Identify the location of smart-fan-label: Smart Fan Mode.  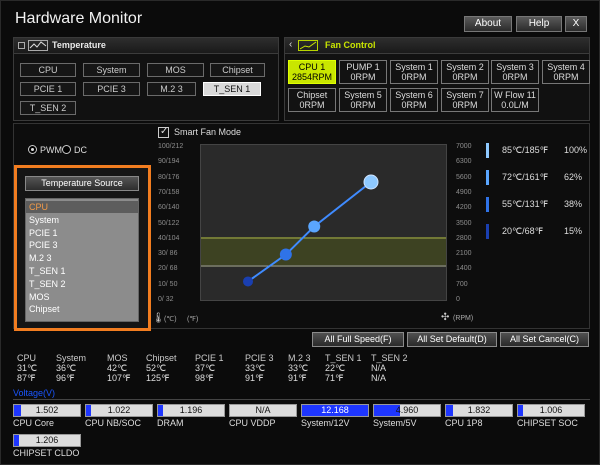
(208, 132).